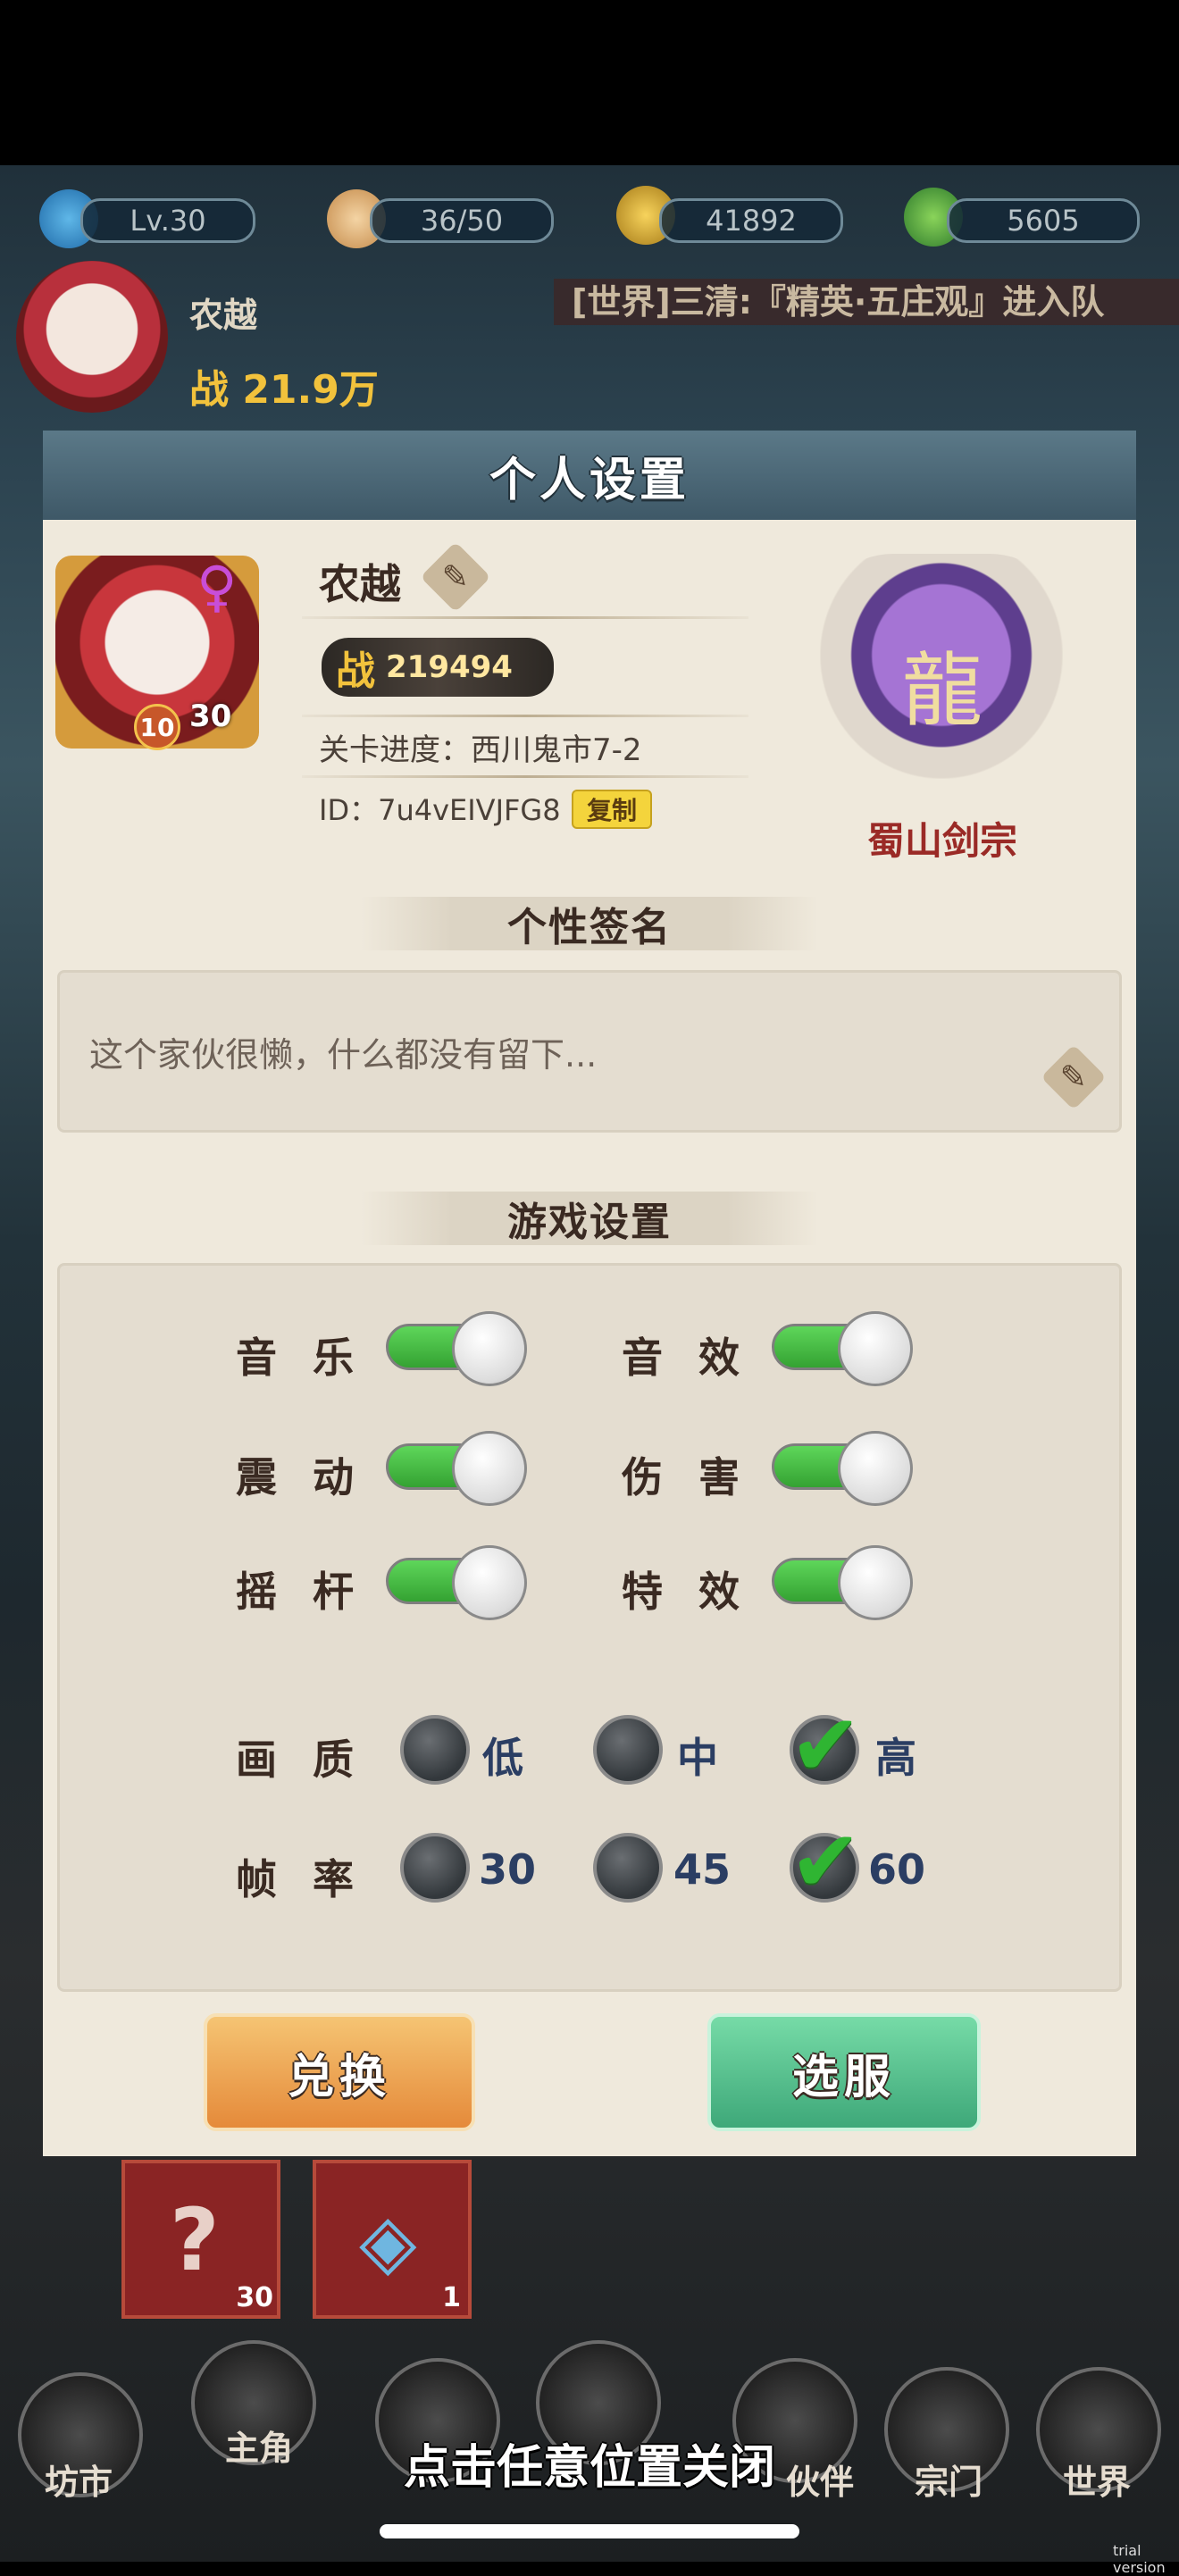 The width and height of the screenshot is (1179, 2576). I want to click on joystick-label: 摇杆, so click(312, 1592).